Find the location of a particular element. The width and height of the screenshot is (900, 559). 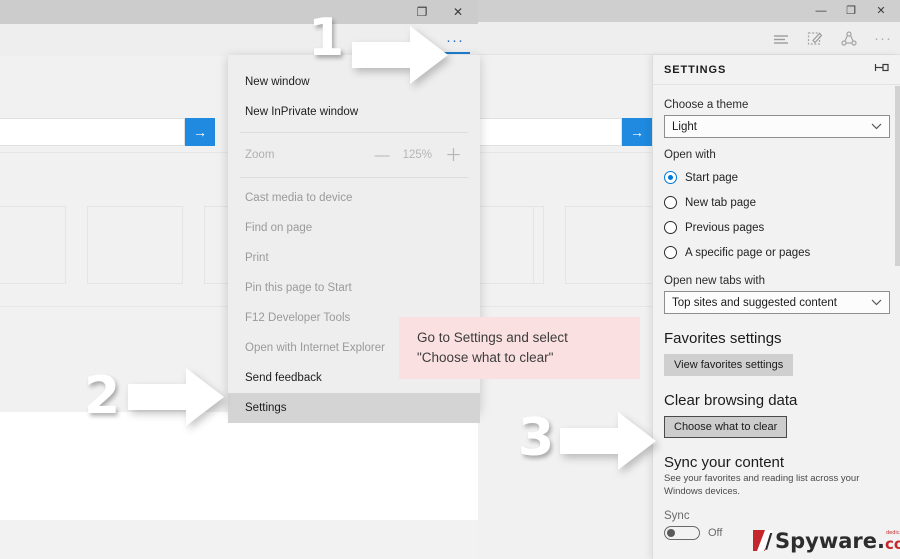

radio-label: Start page is located at coordinates (712, 177).